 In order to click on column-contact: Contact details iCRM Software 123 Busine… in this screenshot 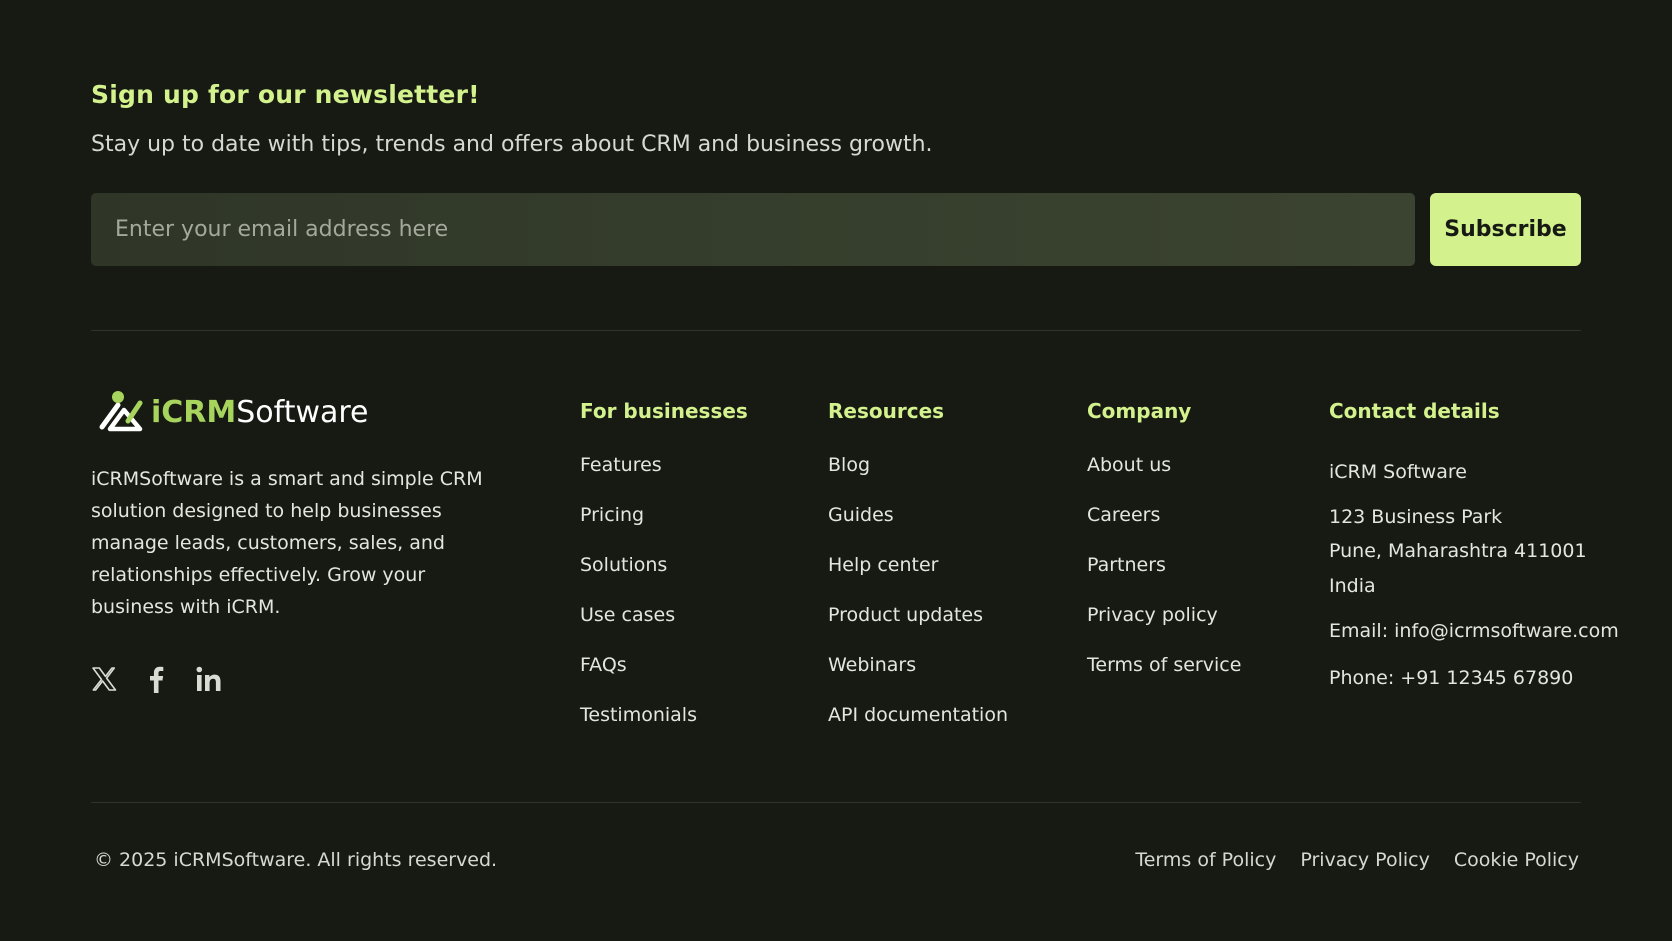, I will do `click(1474, 544)`.